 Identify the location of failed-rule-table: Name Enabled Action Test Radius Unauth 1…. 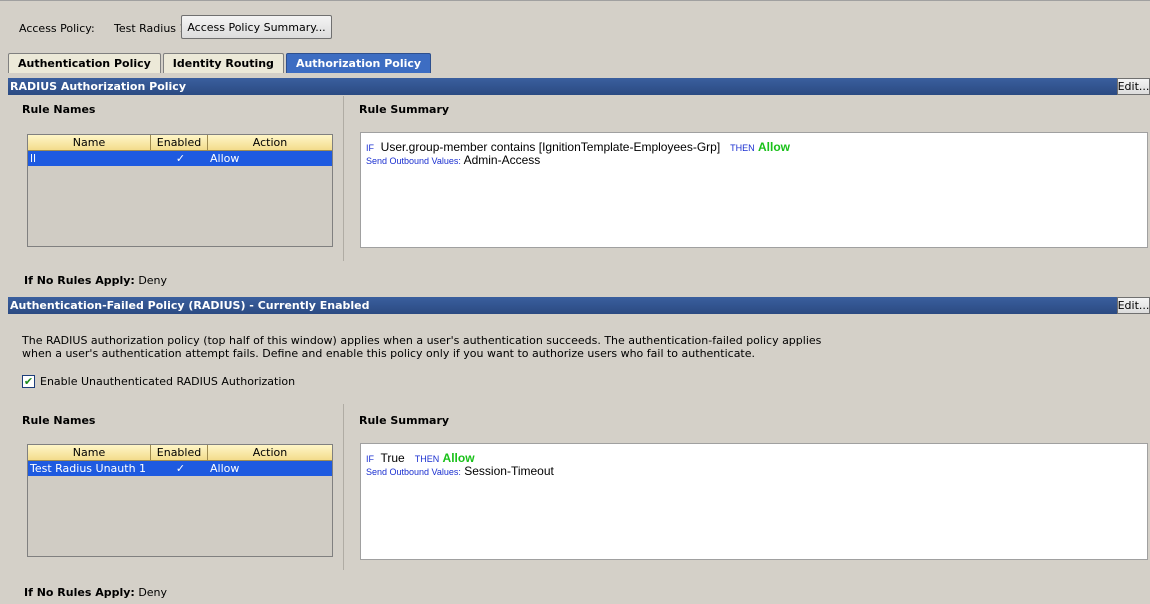
(180, 500).